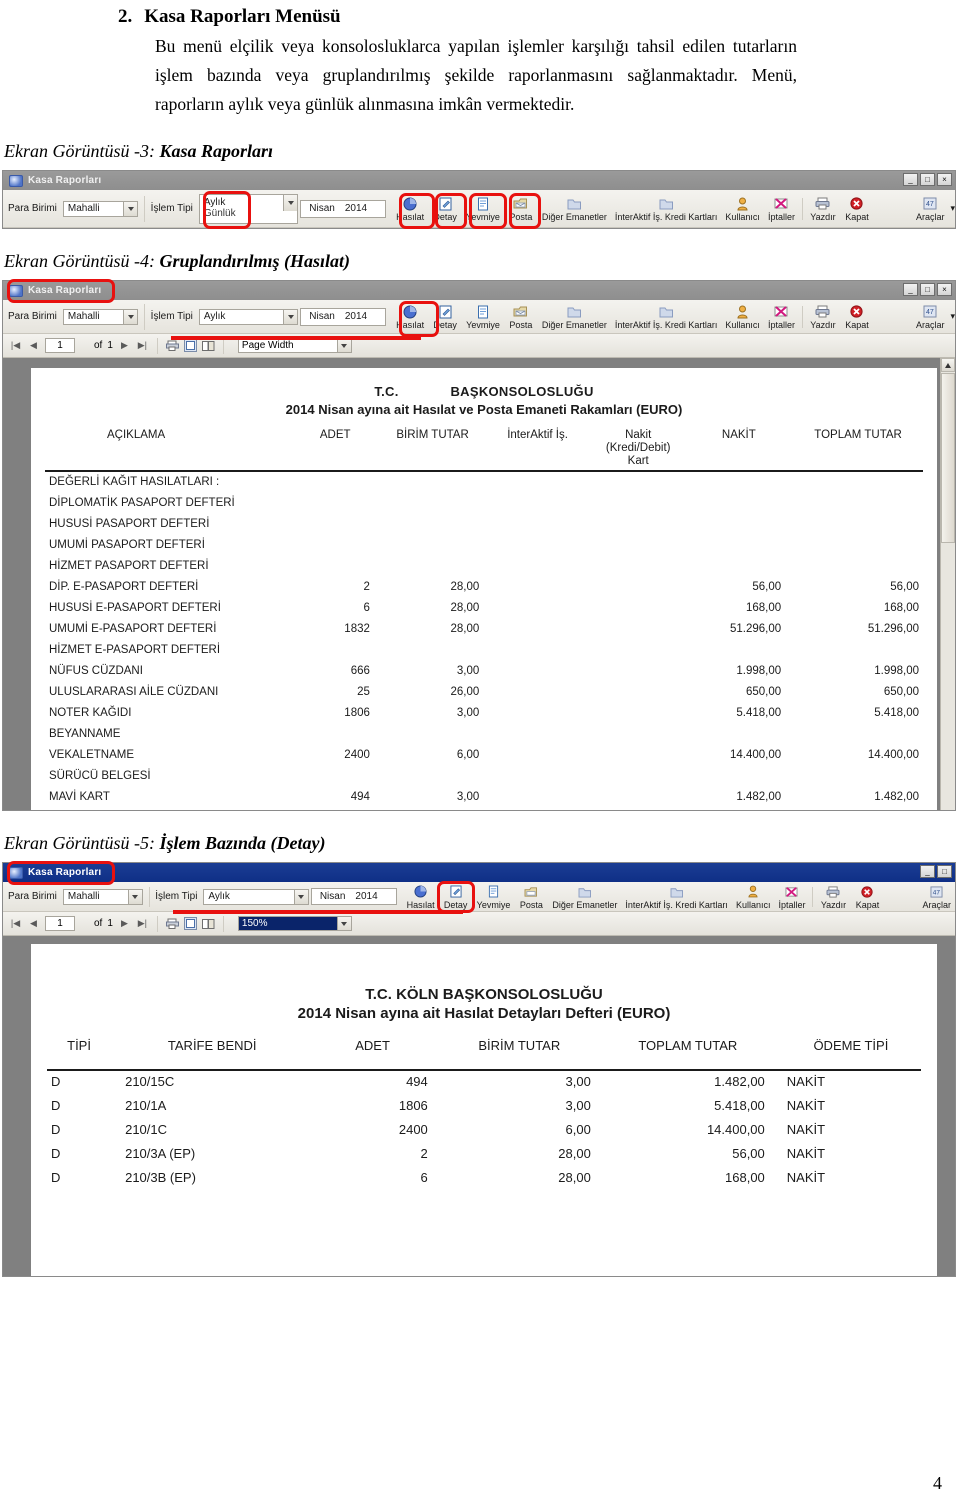  What do you see at coordinates (287, 345) in the screenshot?
I see `zoom-value: Page Width` at bounding box center [287, 345].